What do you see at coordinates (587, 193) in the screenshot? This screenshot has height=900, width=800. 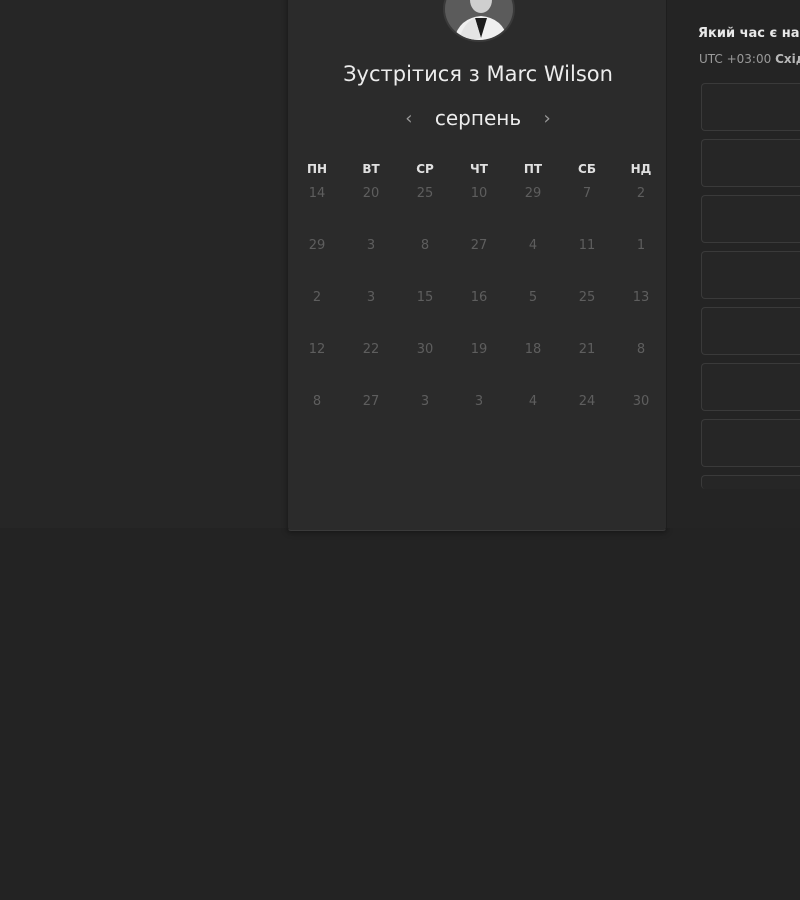 I see `calendar-day: 7` at bounding box center [587, 193].